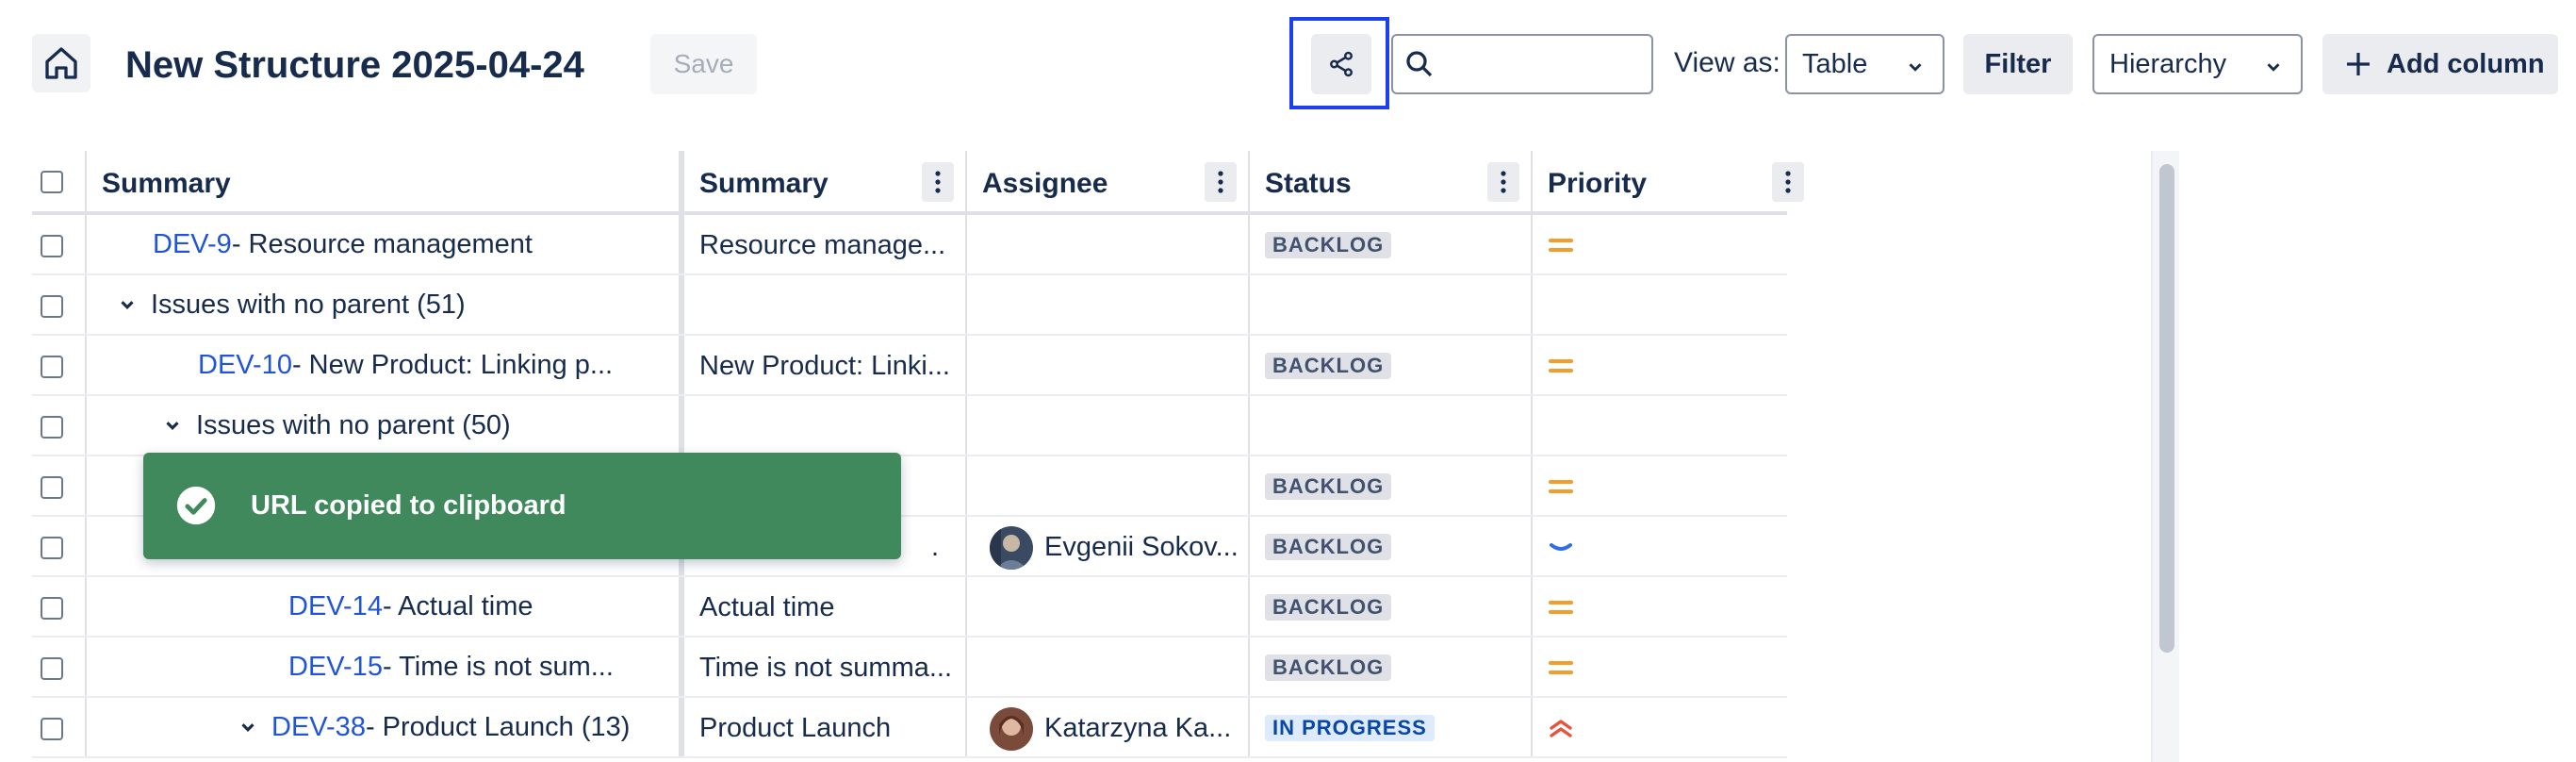  What do you see at coordinates (335, 606) in the screenshot?
I see `issue-key-link: DEV-14` at bounding box center [335, 606].